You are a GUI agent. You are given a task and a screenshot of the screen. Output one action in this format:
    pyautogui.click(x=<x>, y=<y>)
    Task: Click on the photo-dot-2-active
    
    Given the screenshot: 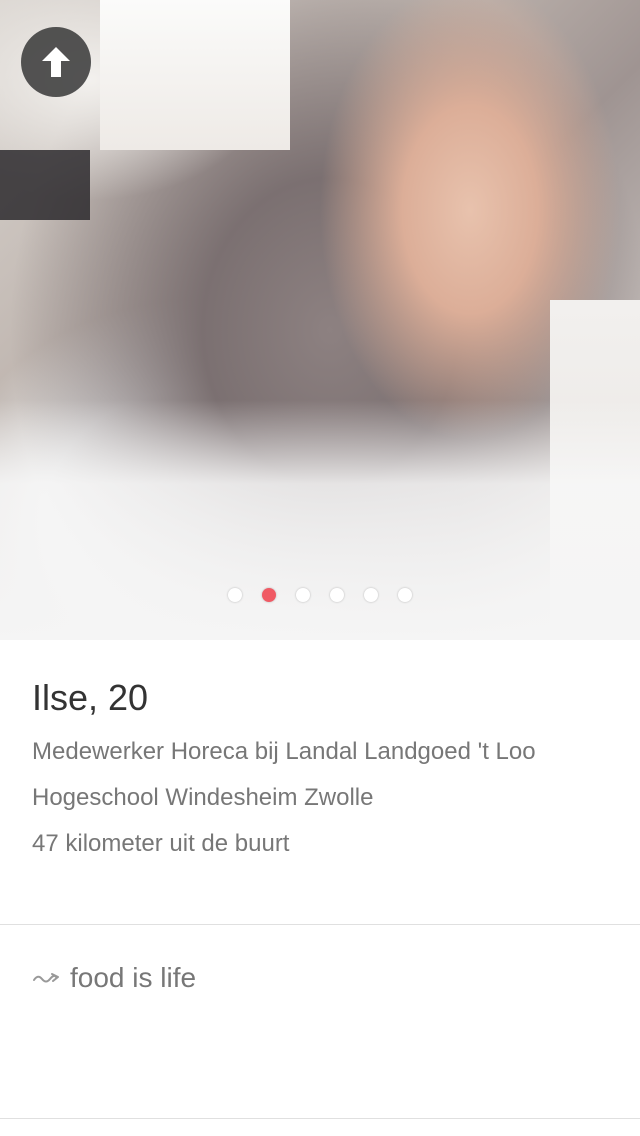 What is the action you would take?
    pyautogui.click(x=269, y=595)
    